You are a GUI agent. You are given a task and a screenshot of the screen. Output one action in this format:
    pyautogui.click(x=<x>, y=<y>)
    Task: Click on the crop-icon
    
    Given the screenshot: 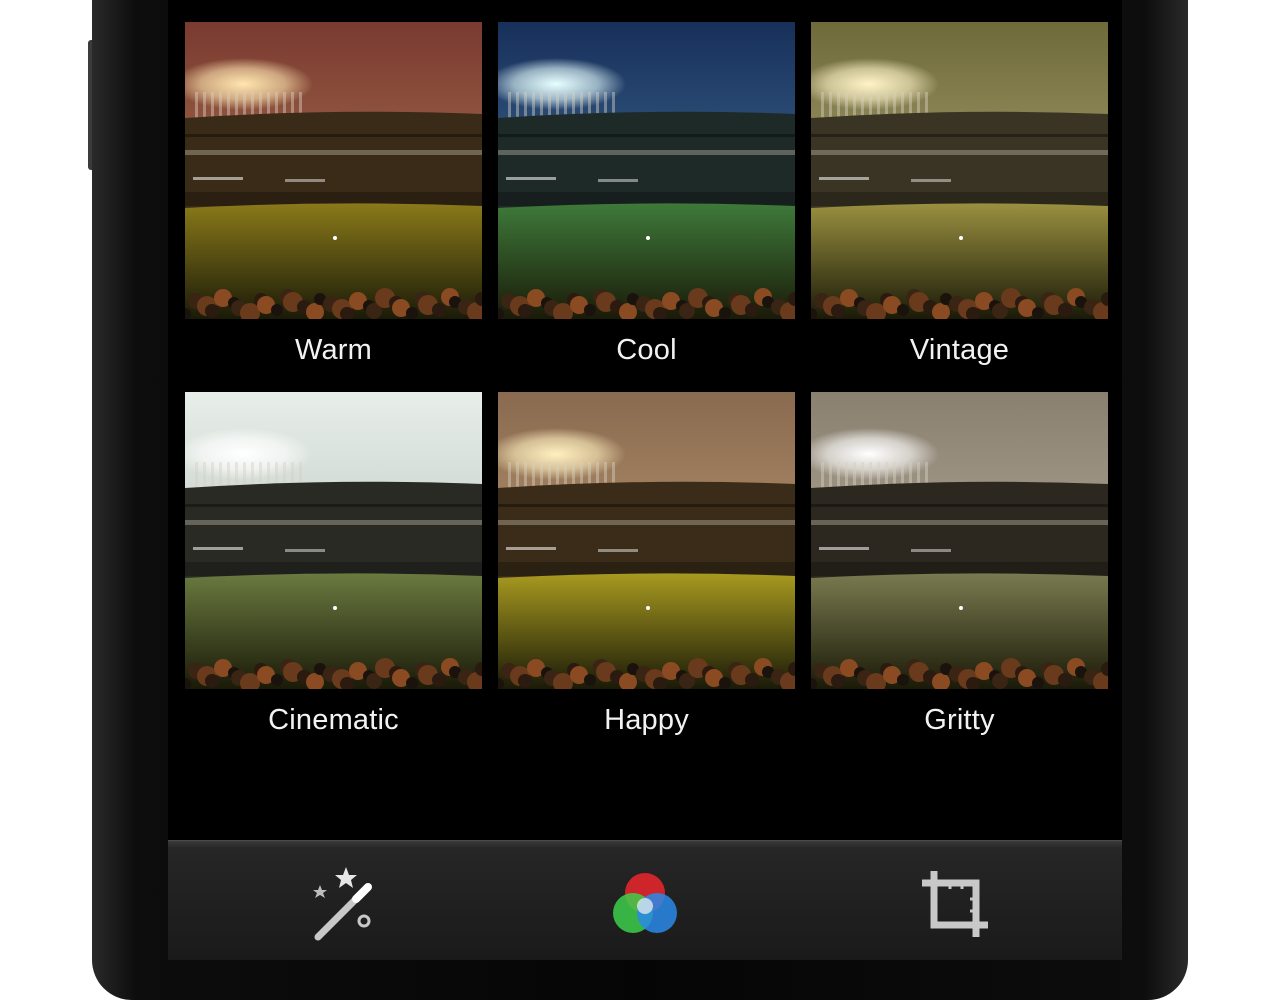 What is the action you would take?
    pyautogui.click(x=955, y=904)
    